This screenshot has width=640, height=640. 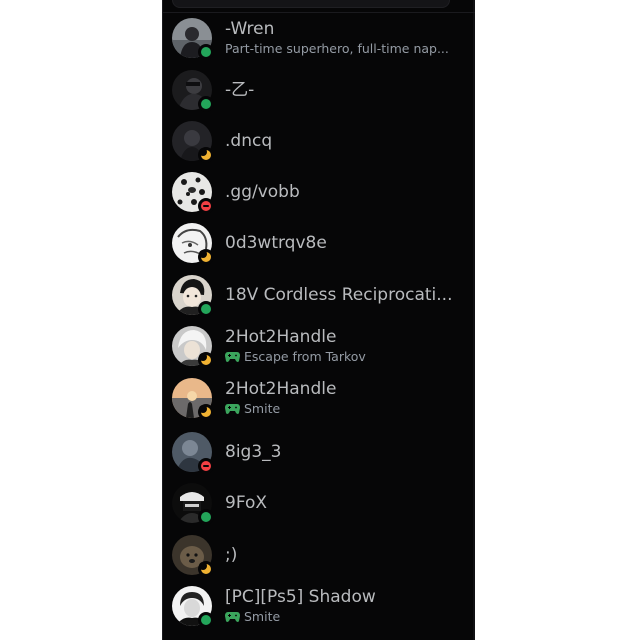 What do you see at coordinates (240, 90) in the screenshot?
I see `member-name: -乙-` at bounding box center [240, 90].